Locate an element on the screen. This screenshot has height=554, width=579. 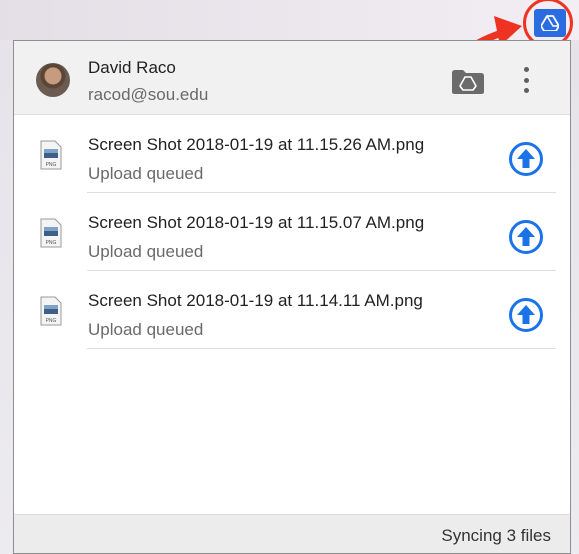
sync-status-text: Syncing 3 files is located at coordinates (496, 535).